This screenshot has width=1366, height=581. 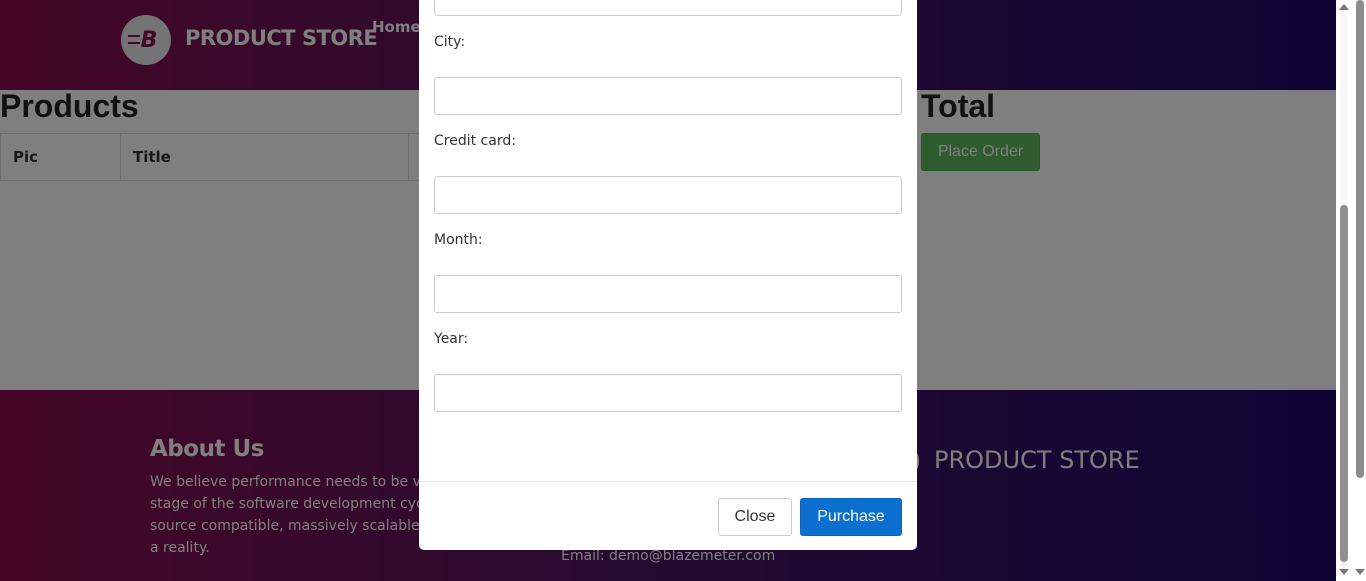 What do you see at coordinates (668, 96) in the screenshot?
I see `city-input` at bounding box center [668, 96].